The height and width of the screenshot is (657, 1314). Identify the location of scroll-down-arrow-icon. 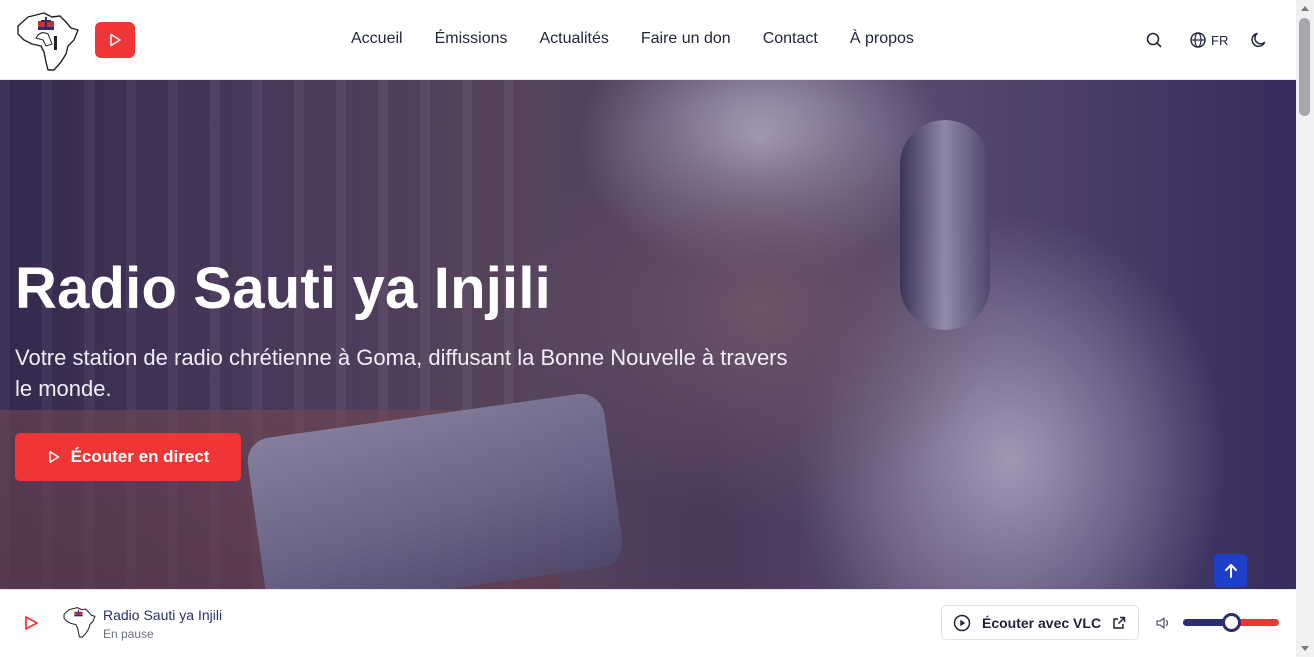
(1305, 648).